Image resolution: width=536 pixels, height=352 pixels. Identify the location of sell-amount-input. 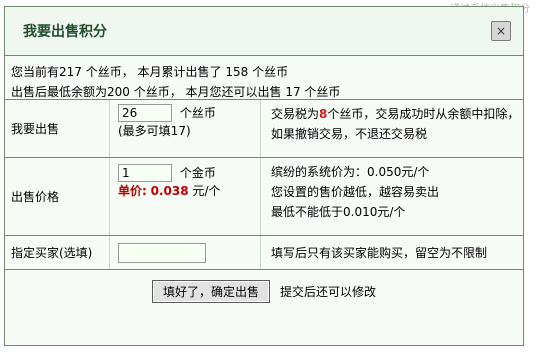
(145, 113).